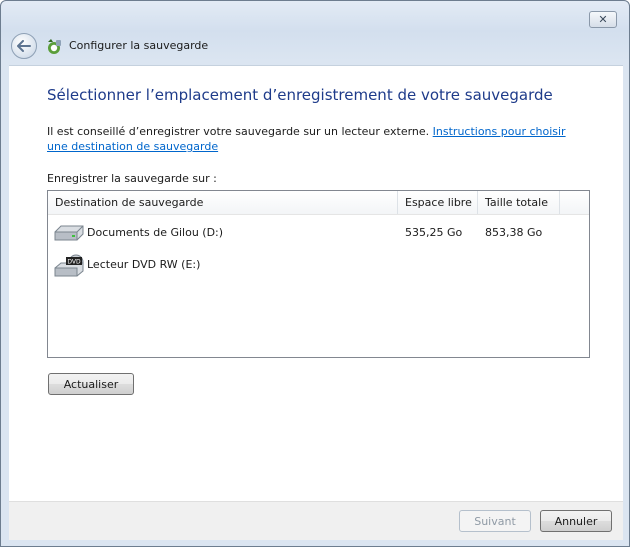 The image size is (632, 549). Describe the element at coordinates (74, 262) in the screenshot. I see `svg-text: DVD` at that location.